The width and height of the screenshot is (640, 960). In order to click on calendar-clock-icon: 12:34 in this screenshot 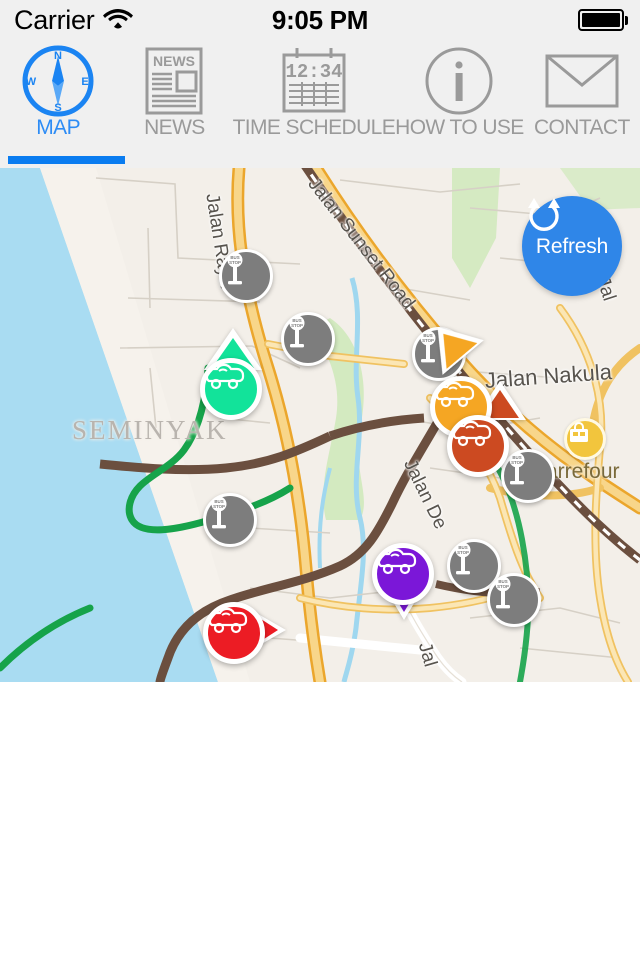, I will do `click(314, 81)`.